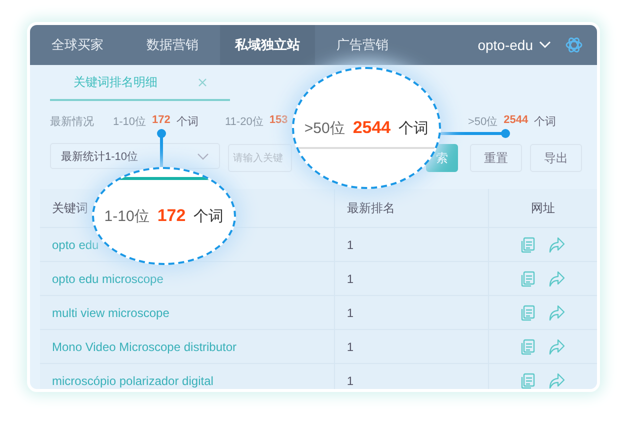  What do you see at coordinates (111, 313) in the screenshot?
I see `keyword-link: multi view microscope` at bounding box center [111, 313].